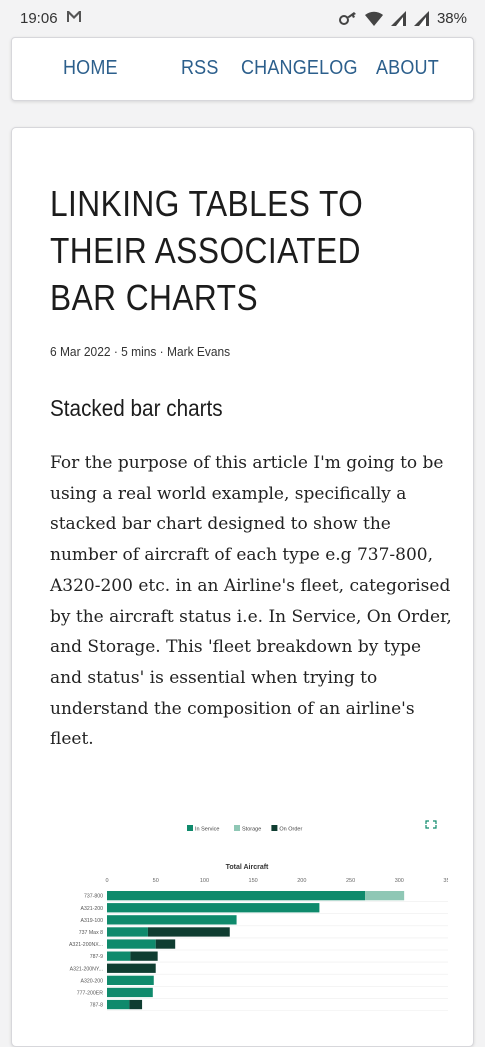  What do you see at coordinates (140, 351) in the screenshot?
I see `article-meta: 6 Mar 2022 · 5 mins · Mark Evans` at bounding box center [140, 351].